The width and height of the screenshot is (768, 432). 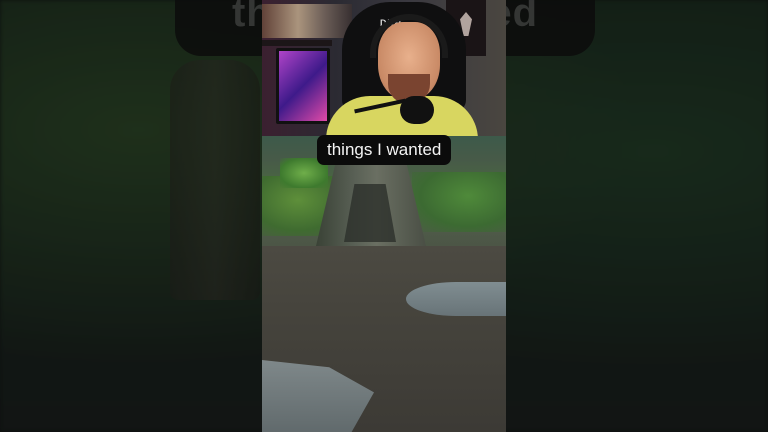 What do you see at coordinates (297, 43) in the screenshot?
I see `shelf` at bounding box center [297, 43].